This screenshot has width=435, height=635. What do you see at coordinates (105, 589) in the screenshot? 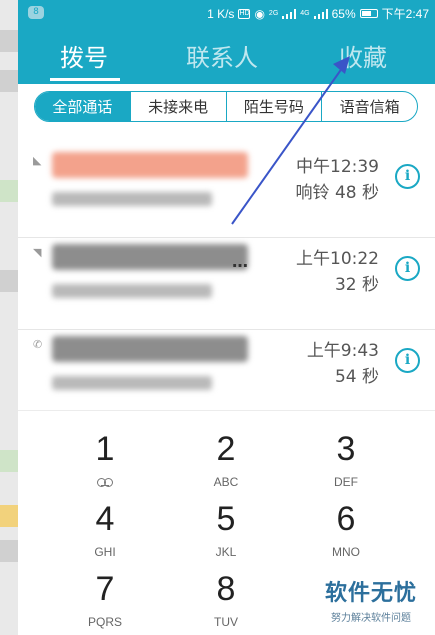
I see `key-digit: 7` at bounding box center [105, 589].